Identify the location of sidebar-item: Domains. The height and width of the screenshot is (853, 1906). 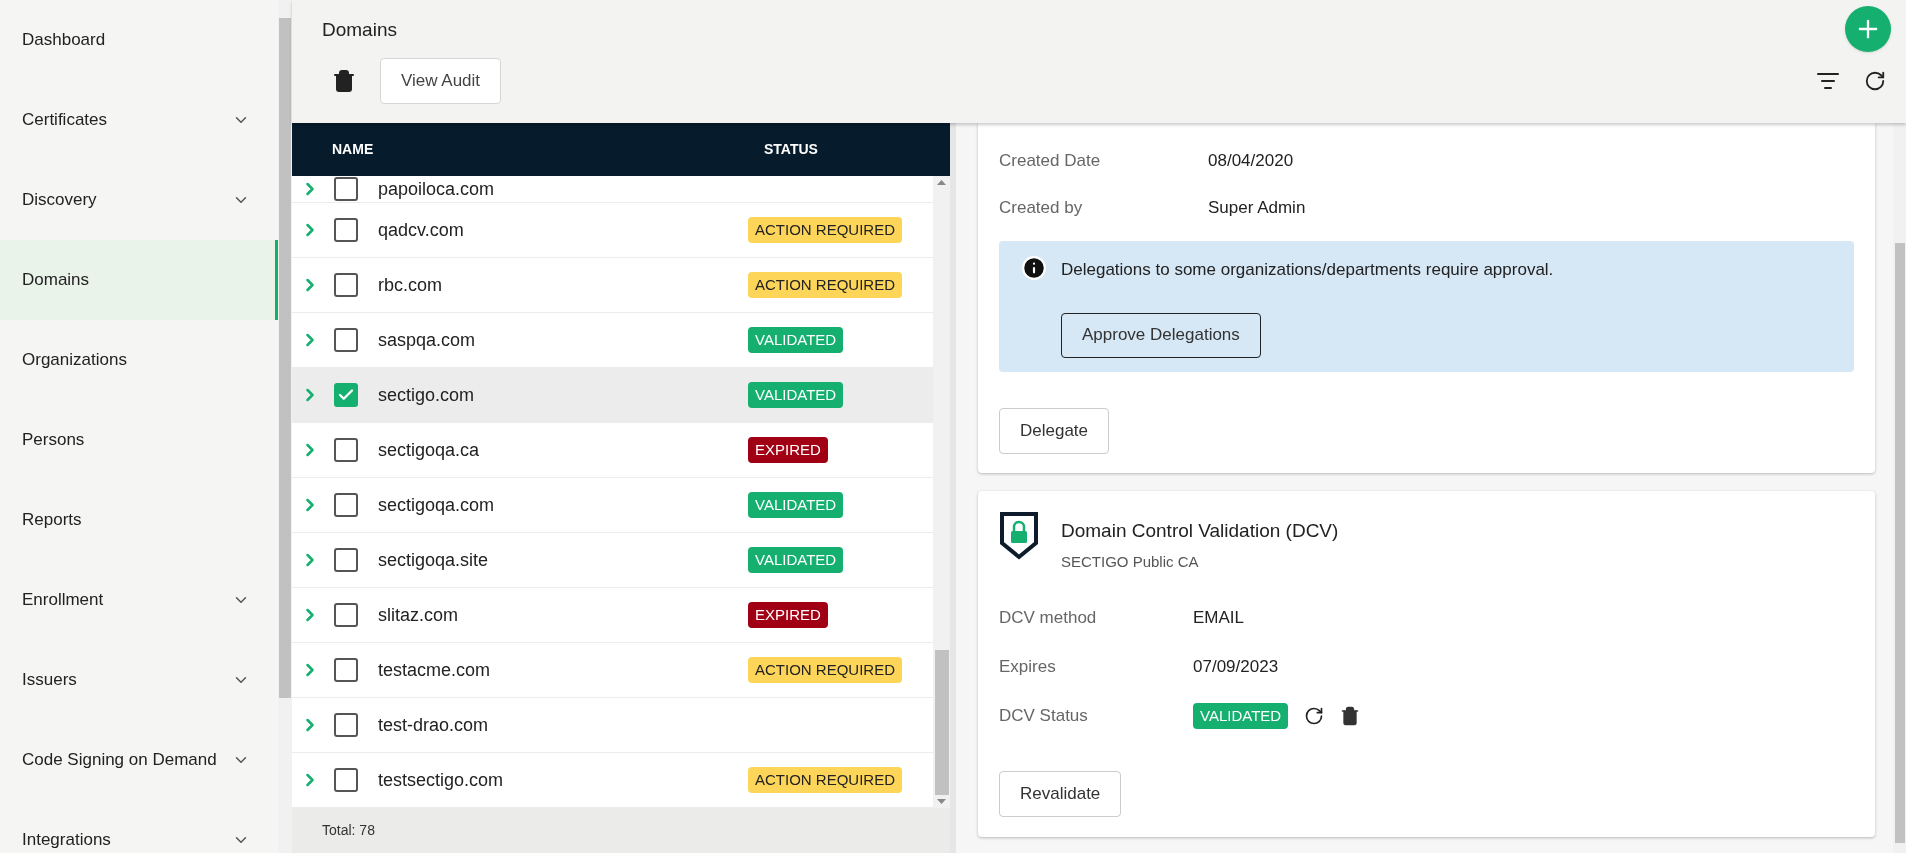
(139, 280).